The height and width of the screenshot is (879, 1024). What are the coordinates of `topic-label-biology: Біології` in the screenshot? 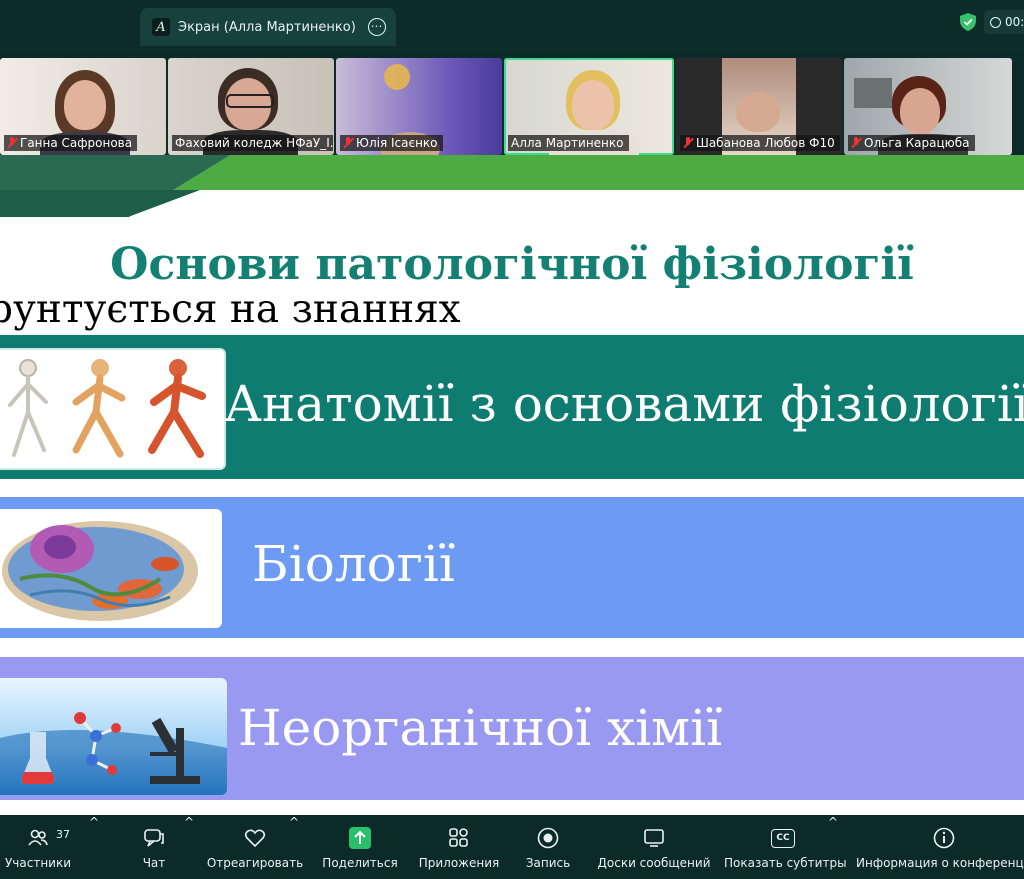 It's located at (353, 564).